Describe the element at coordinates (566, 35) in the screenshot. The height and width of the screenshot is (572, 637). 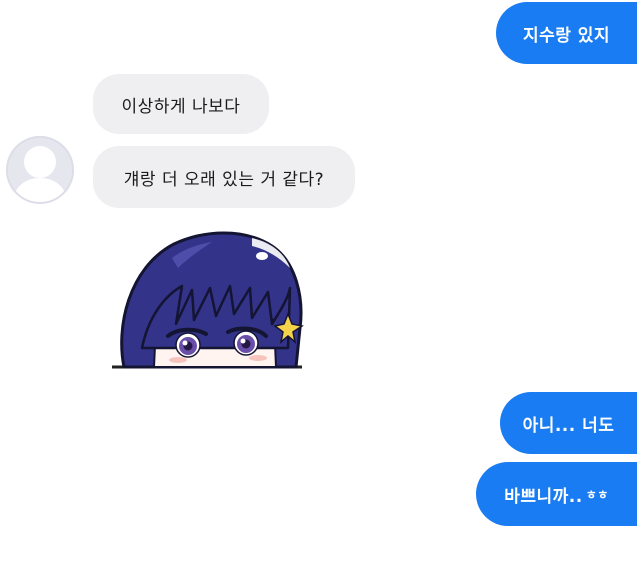
I see `message-text: 지수랑 있지` at that location.